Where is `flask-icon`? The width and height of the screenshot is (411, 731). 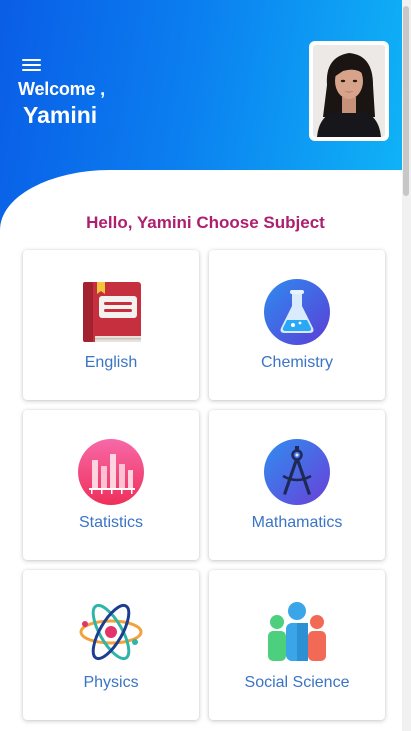
flask-icon is located at coordinates (297, 312).